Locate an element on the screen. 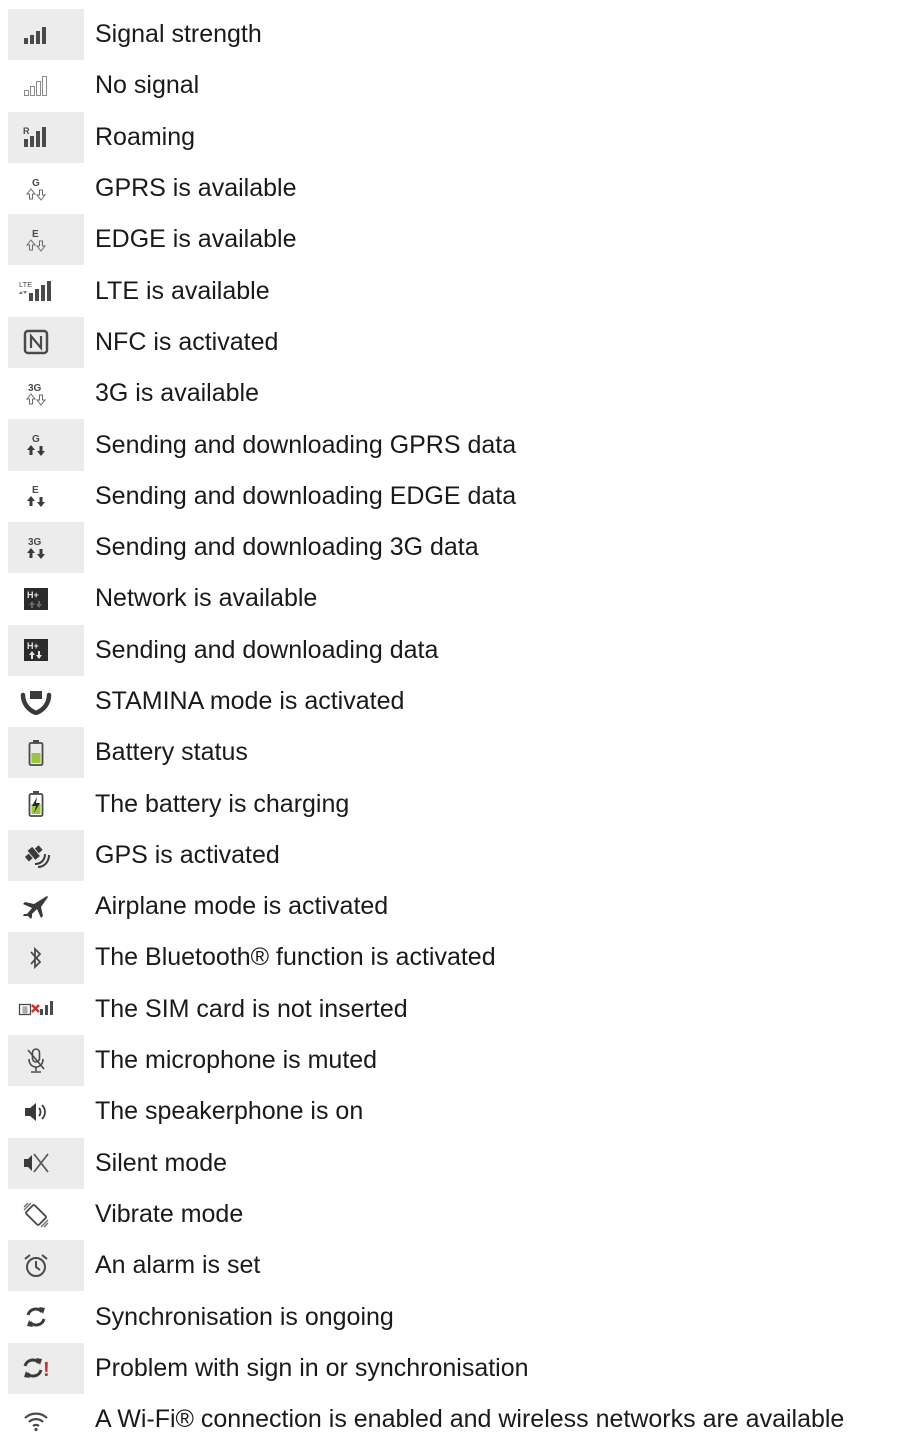 The image size is (903, 1445). row-label: The microphone is muted is located at coordinates (236, 1060).